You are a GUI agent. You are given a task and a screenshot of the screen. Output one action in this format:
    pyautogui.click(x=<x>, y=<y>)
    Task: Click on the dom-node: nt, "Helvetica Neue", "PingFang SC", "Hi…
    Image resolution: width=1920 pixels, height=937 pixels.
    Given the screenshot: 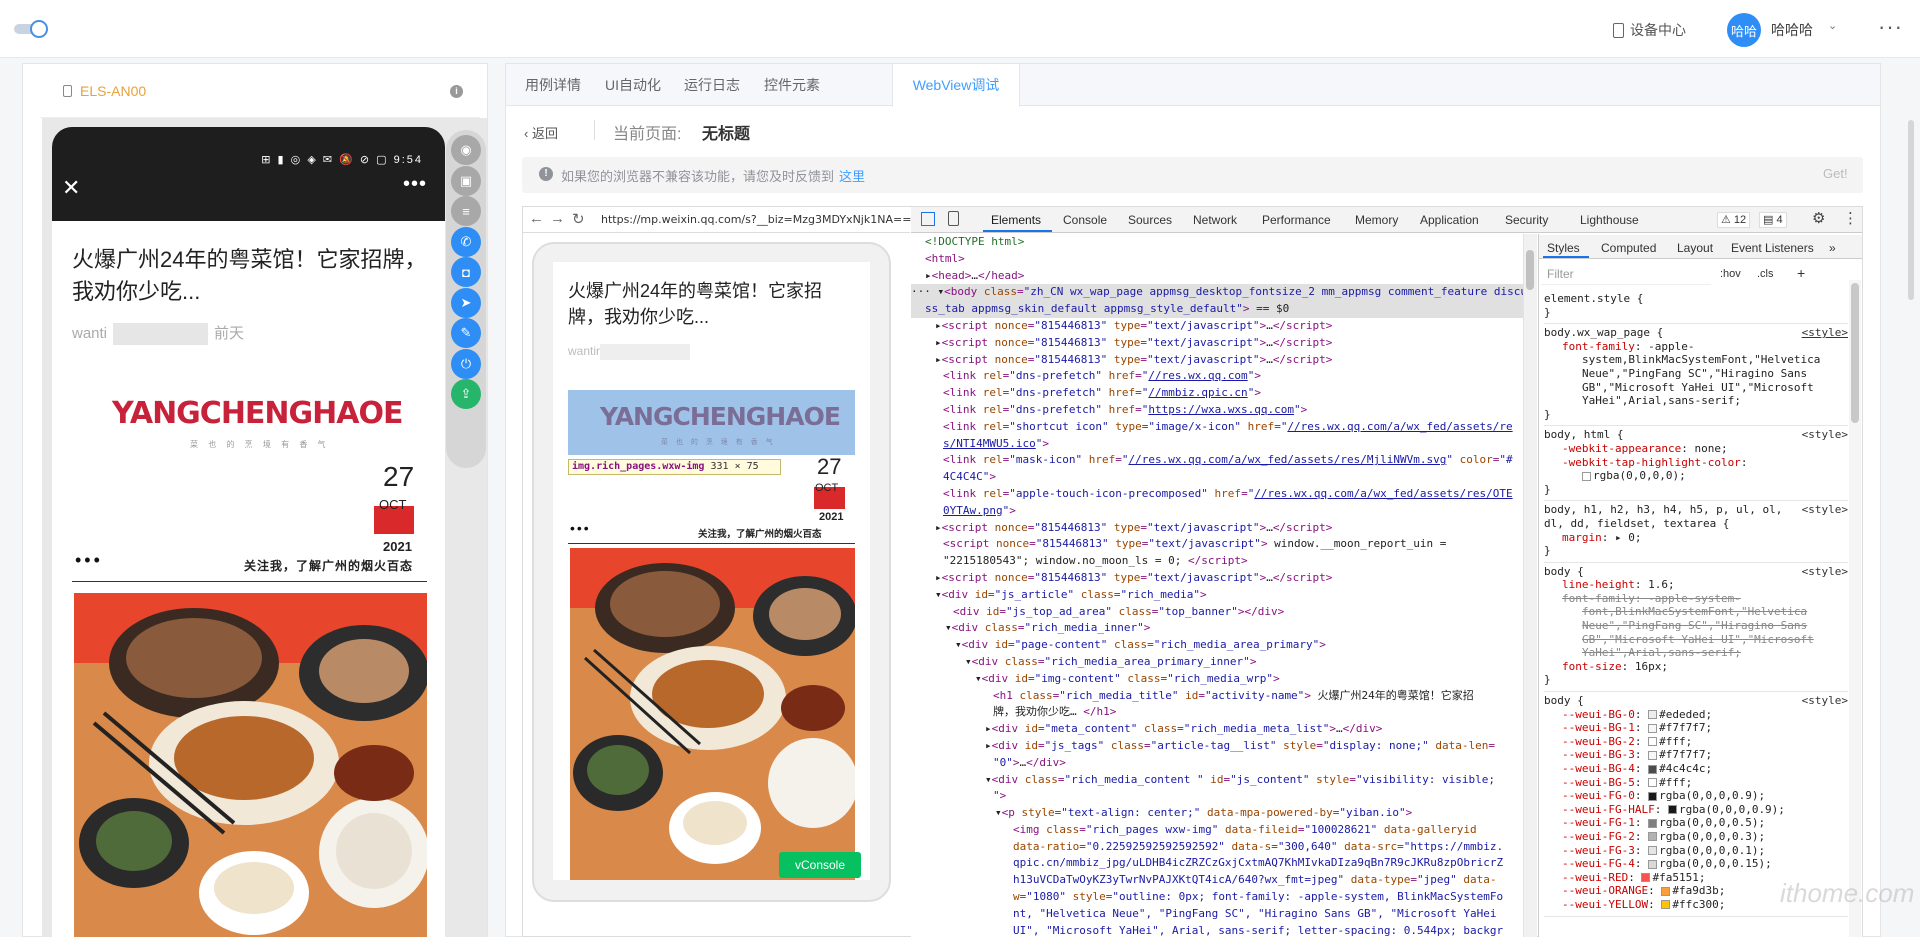 What is the action you would take?
    pyautogui.click(x=1217, y=914)
    